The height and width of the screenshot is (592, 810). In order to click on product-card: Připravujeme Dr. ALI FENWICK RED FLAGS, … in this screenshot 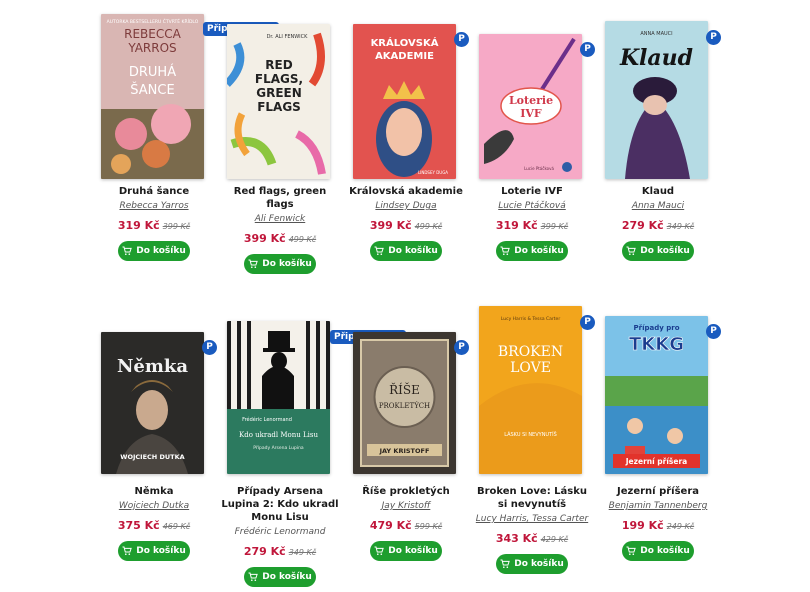, I will do `click(273, 137)`.